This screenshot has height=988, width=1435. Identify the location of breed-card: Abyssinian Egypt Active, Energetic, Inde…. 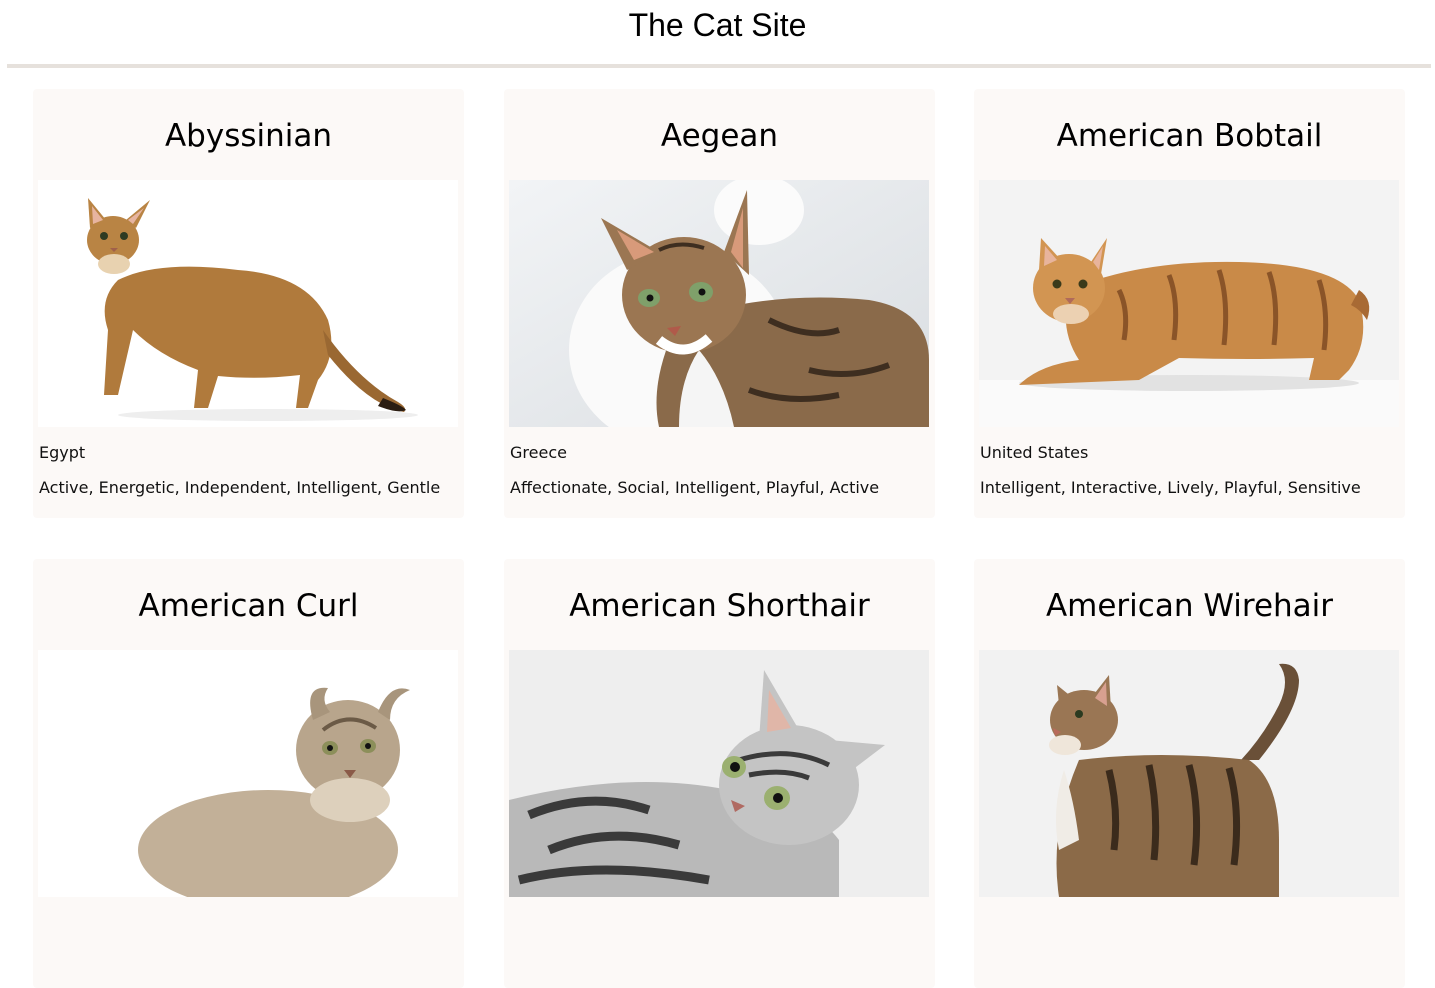
(248, 303).